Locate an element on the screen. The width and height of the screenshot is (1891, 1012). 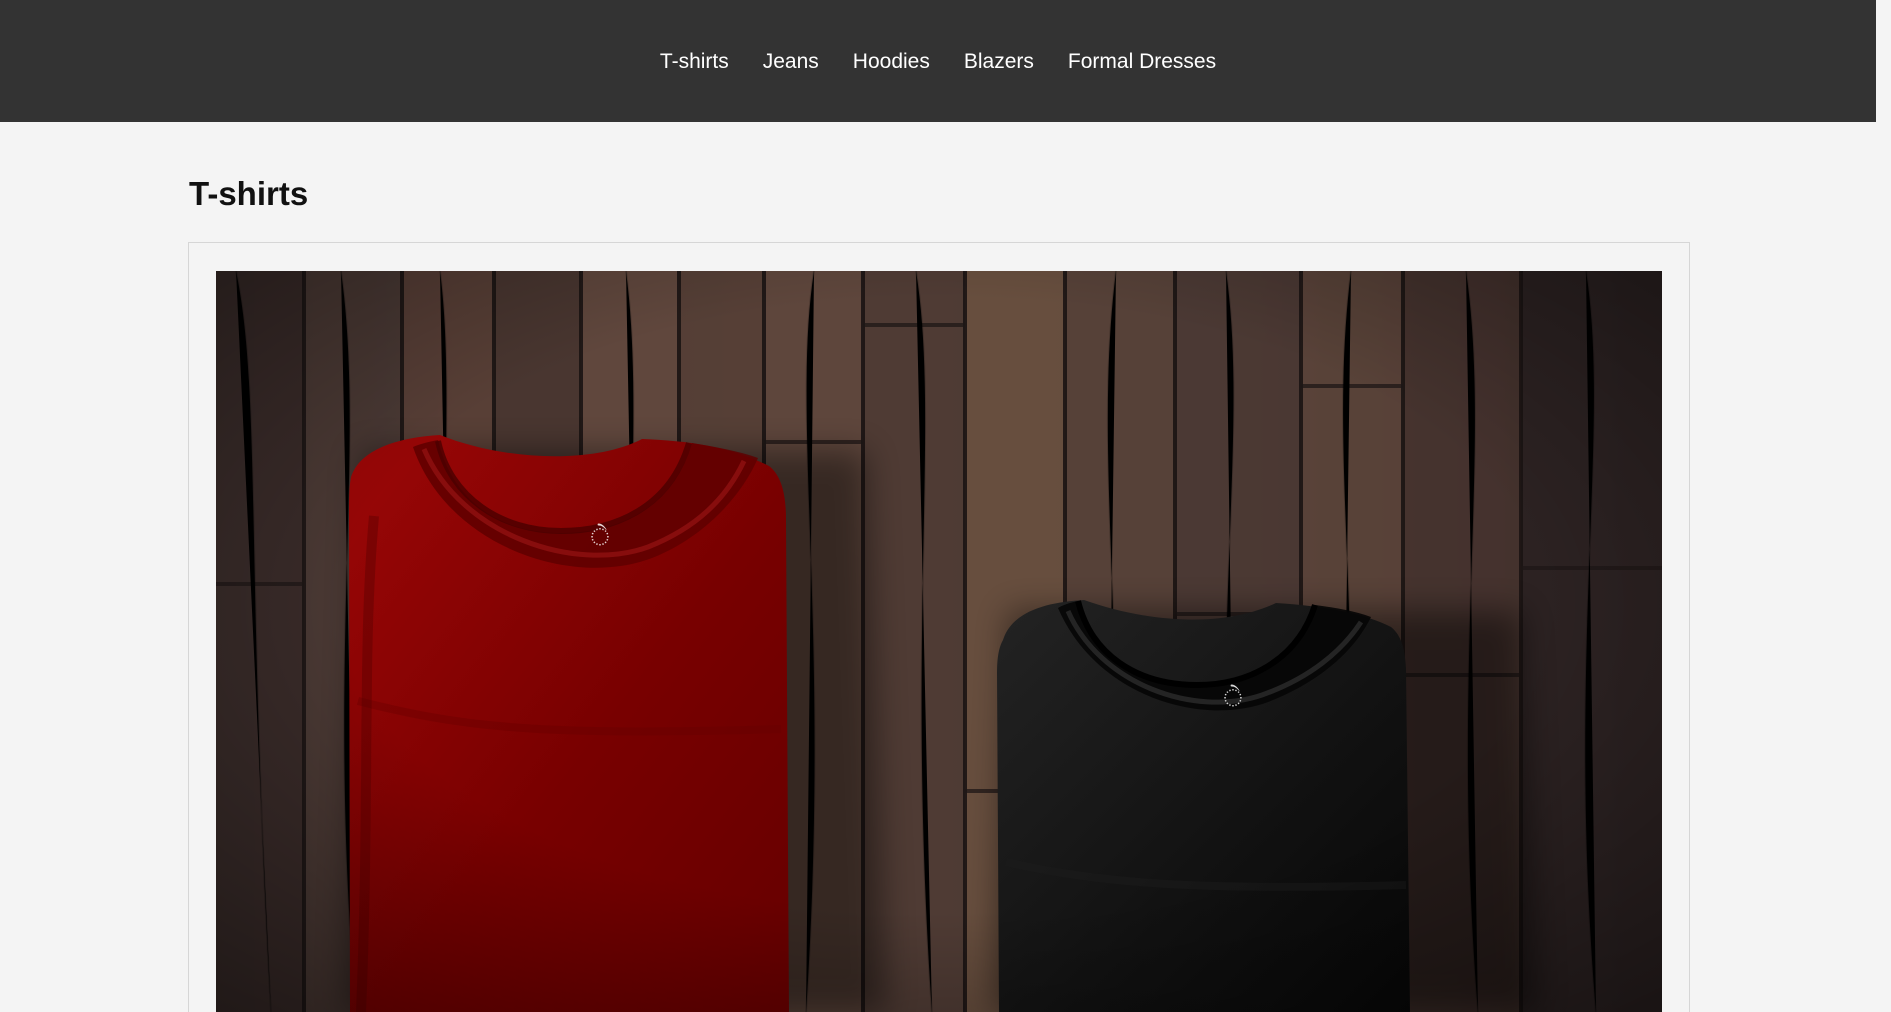
nav-link-formal-dresses: Formal Dresses is located at coordinates (1142, 61).